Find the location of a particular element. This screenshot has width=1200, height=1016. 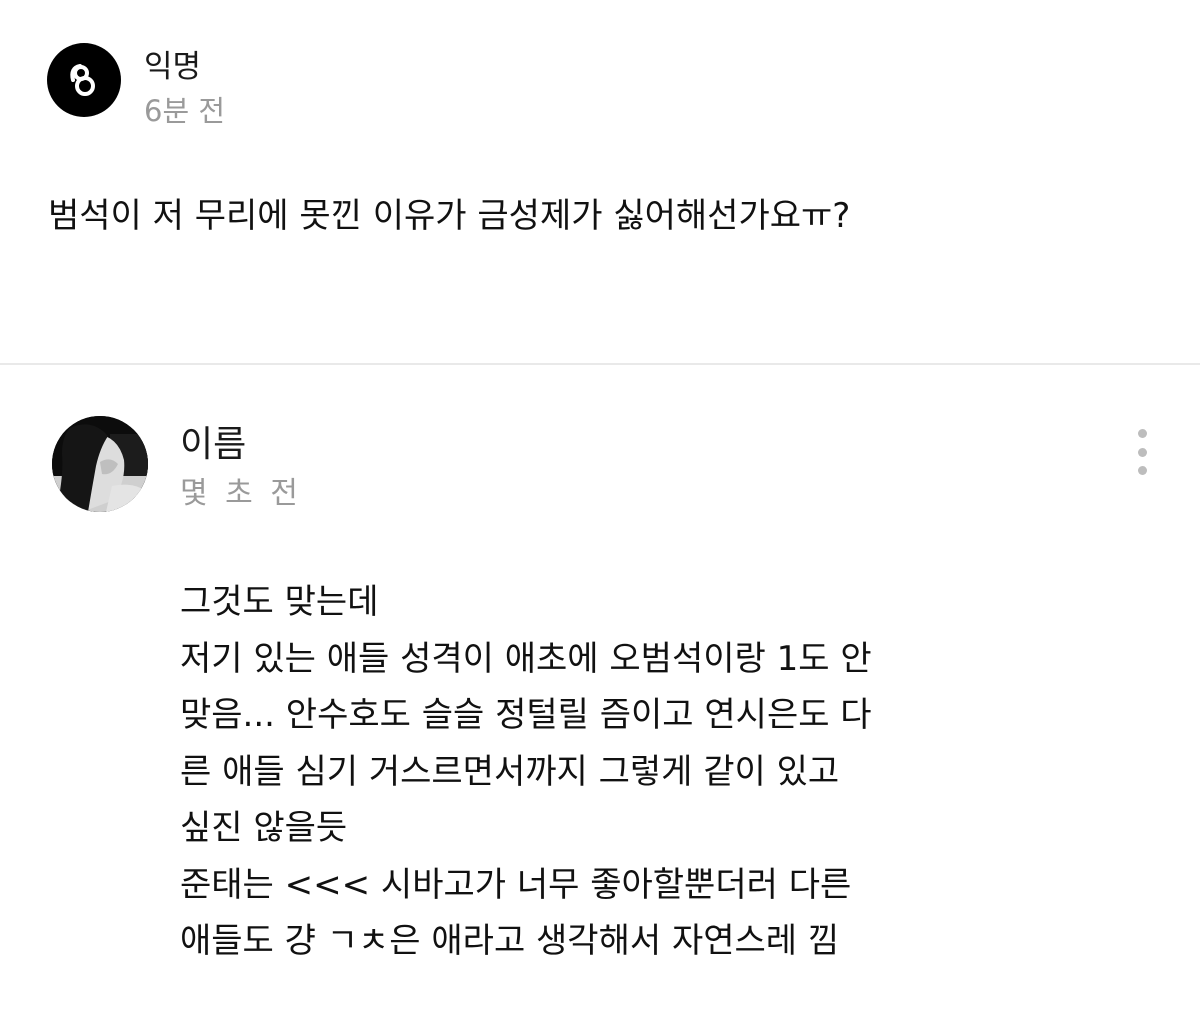

comment-avatar is located at coordinates (100, 464).